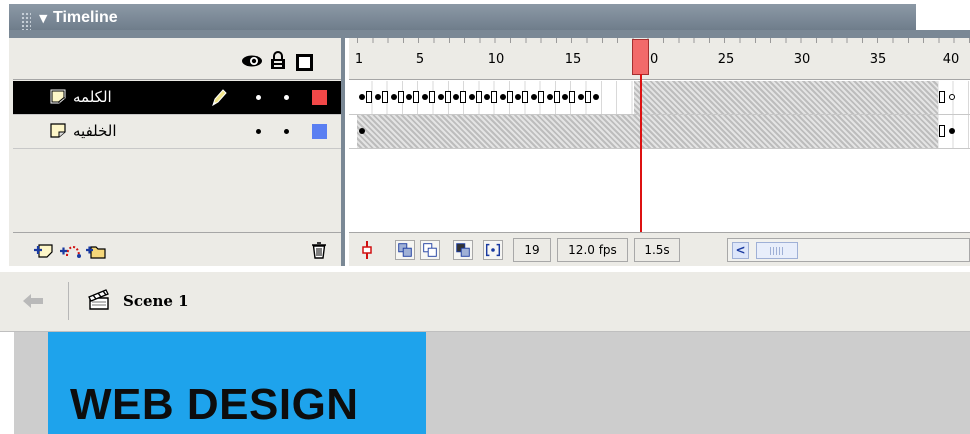 The height and width of the screenshot is (434, 970). What do you see at coordinates (493, 250) in the screenshot?
I see `modify-onion-markers-icon` at bounding box center [493, 250].